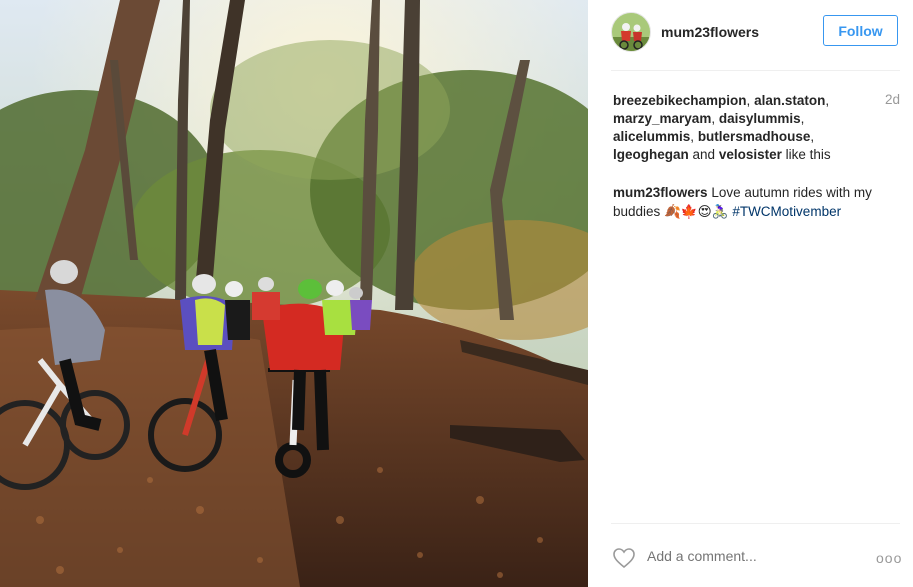 The height and width of the screenshot is (587, 913). What do you see at coordinates (662, 118) in the screenshot?
I see `like-user: marzy_maryam` at bounding box center [662, 118].